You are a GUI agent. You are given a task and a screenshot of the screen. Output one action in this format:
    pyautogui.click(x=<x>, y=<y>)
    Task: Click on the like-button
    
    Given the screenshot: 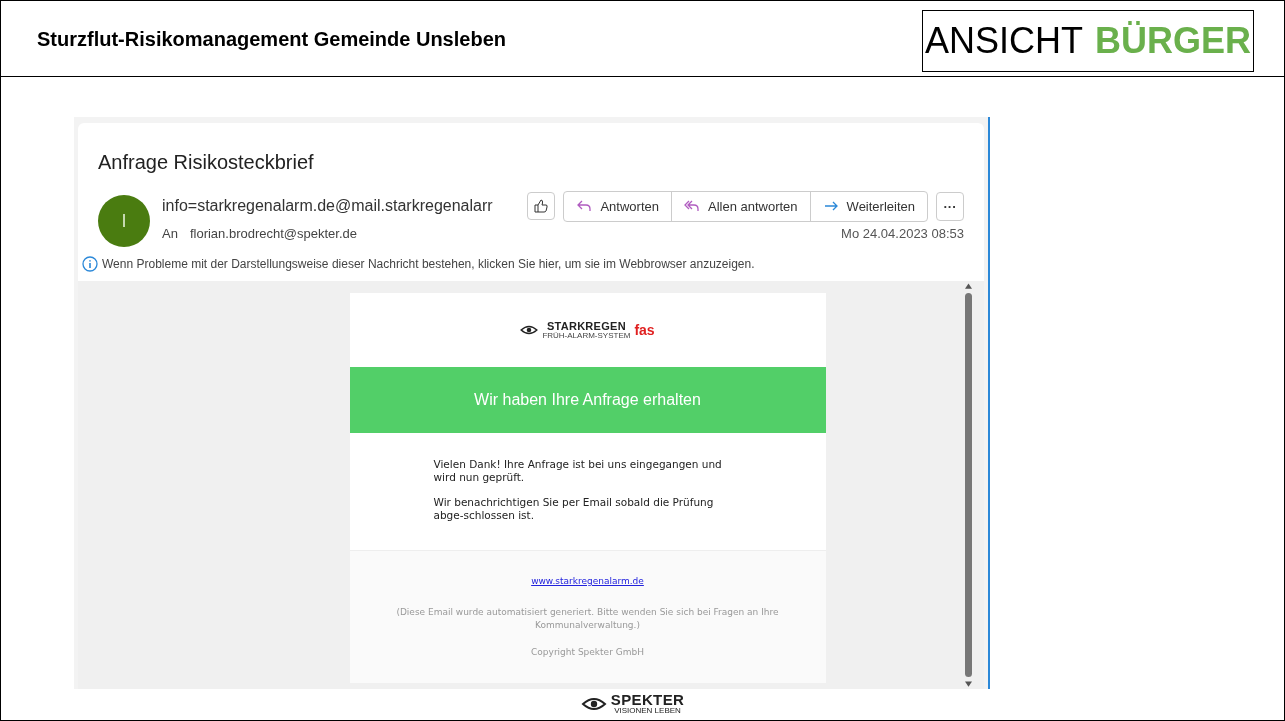 What is the action you would take?
    pyautogui.click(x=541, y=206)
    